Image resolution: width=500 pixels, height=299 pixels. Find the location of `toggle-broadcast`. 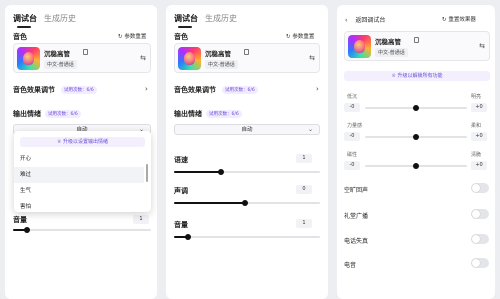

toggle-broadcast is located at coordinates (480, 214).